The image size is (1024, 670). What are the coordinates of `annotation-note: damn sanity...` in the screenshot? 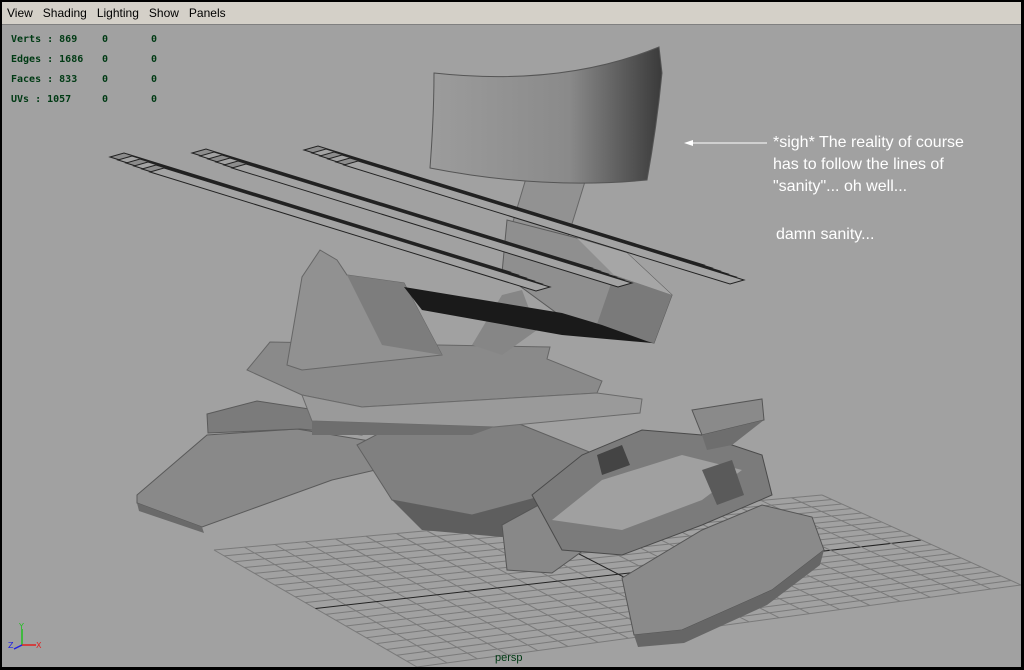 It's located at (825, 234).